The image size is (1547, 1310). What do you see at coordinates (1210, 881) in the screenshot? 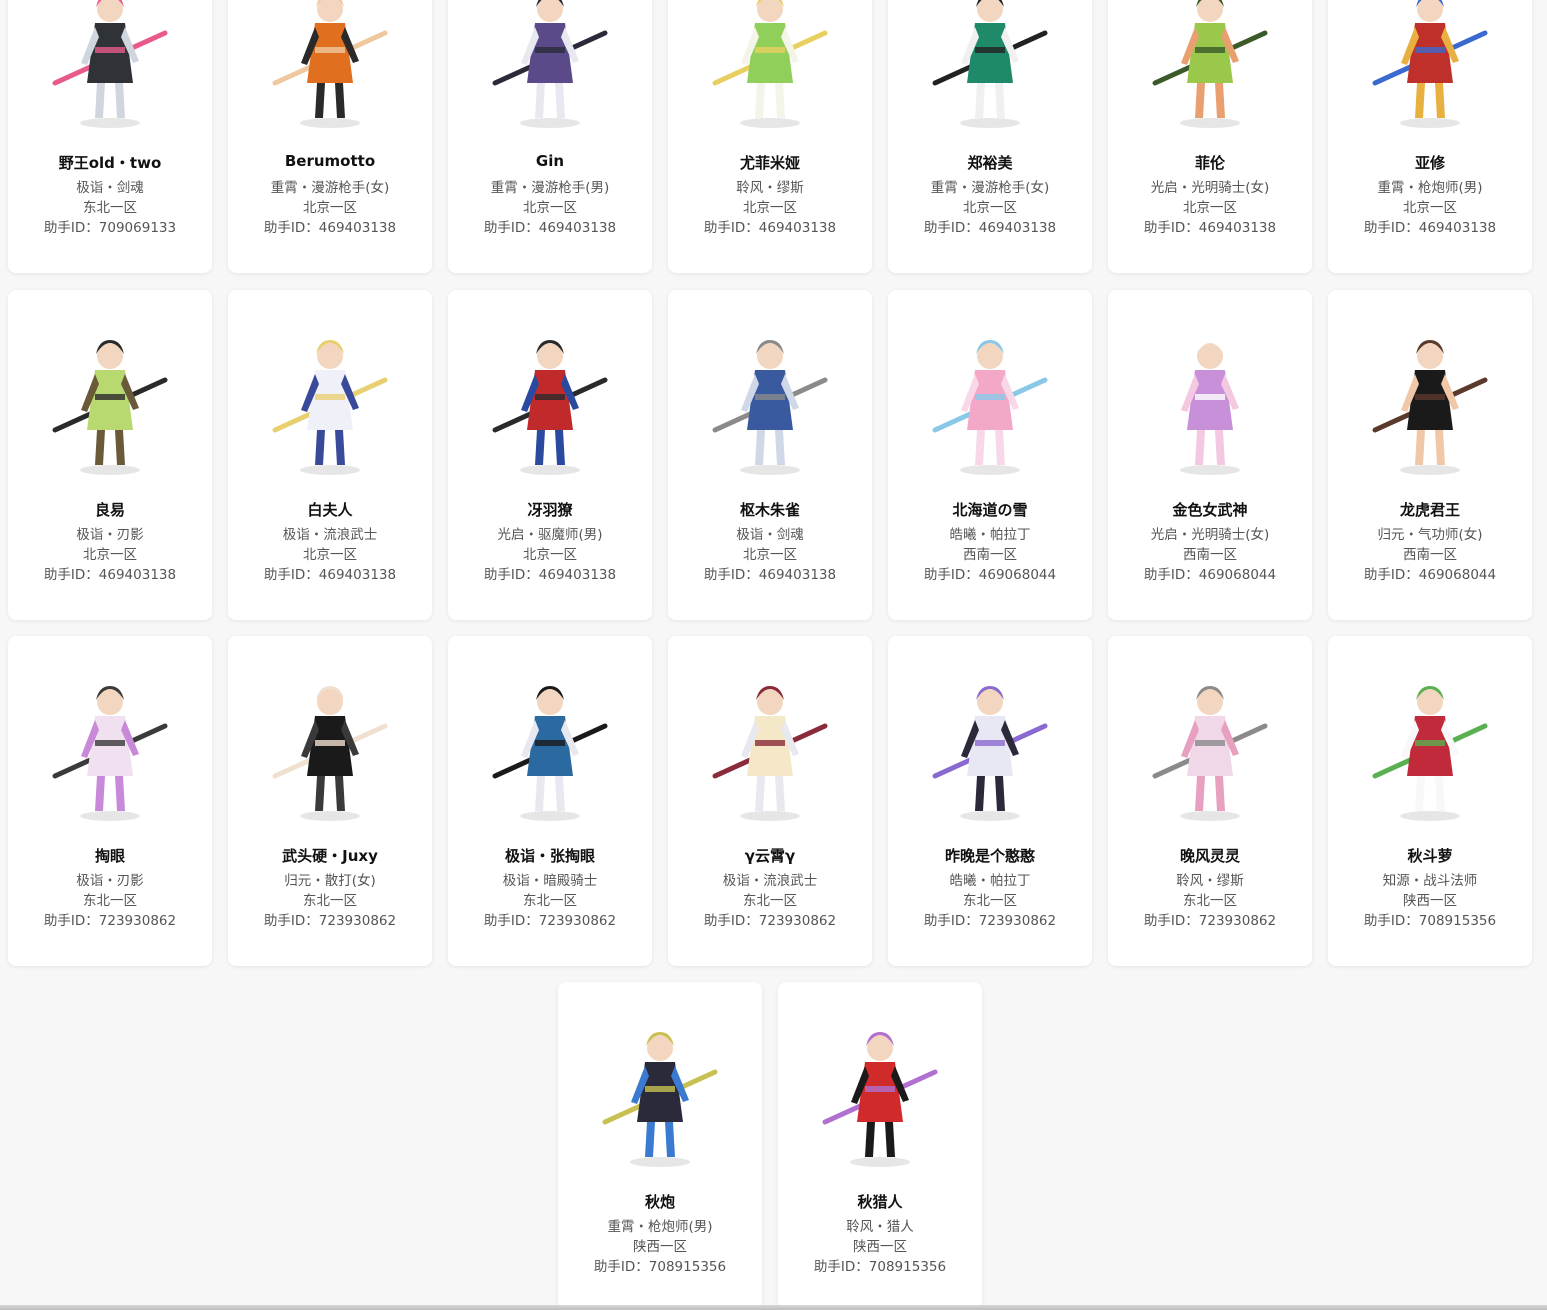
I see `character-job: 聆风・缪斯` at bounding box center [1210, 881].